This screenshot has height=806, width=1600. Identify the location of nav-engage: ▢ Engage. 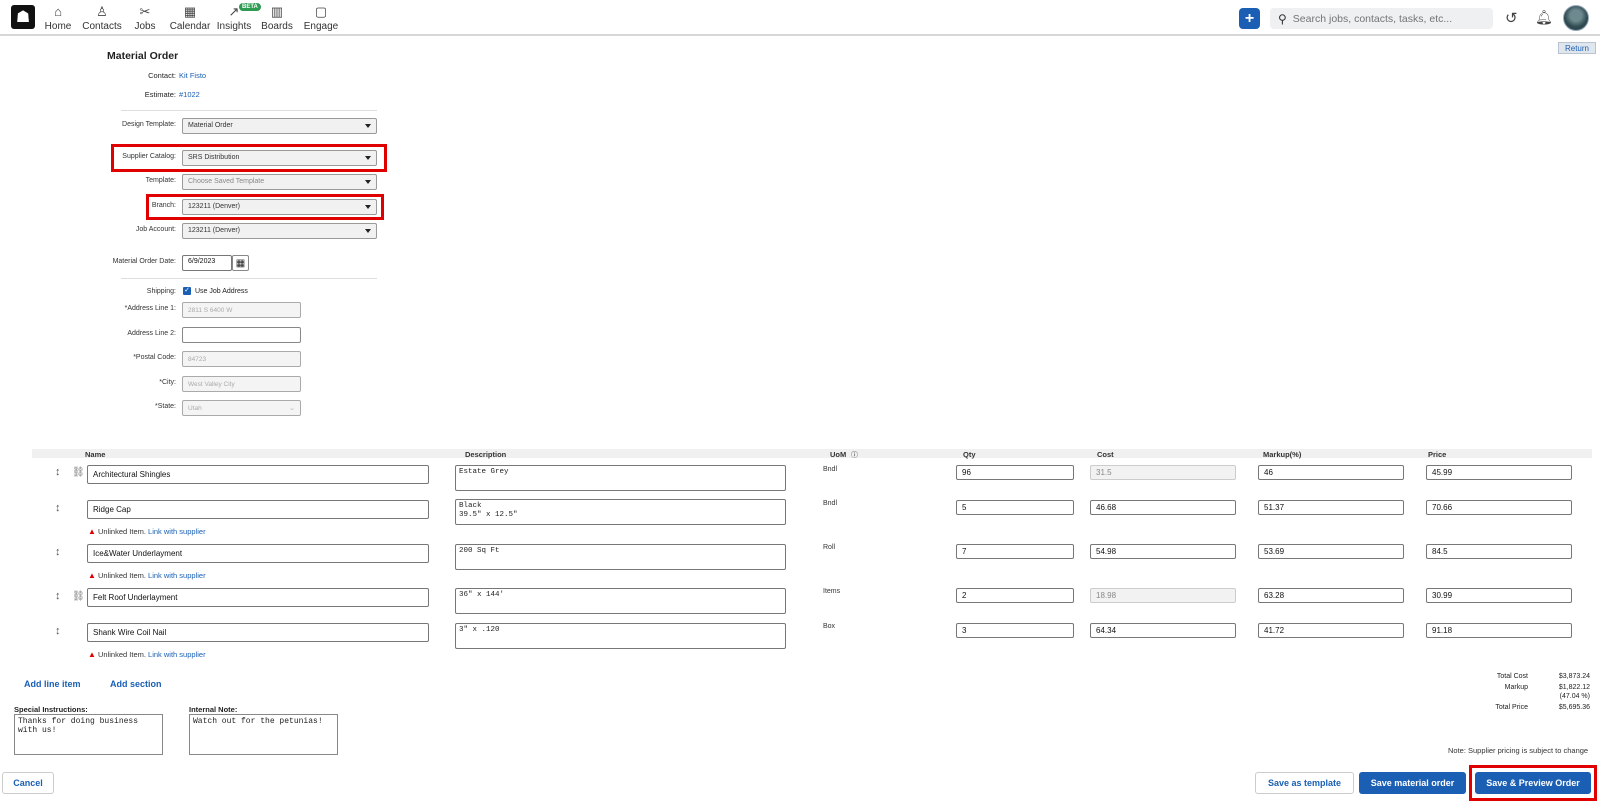
(321, 18).